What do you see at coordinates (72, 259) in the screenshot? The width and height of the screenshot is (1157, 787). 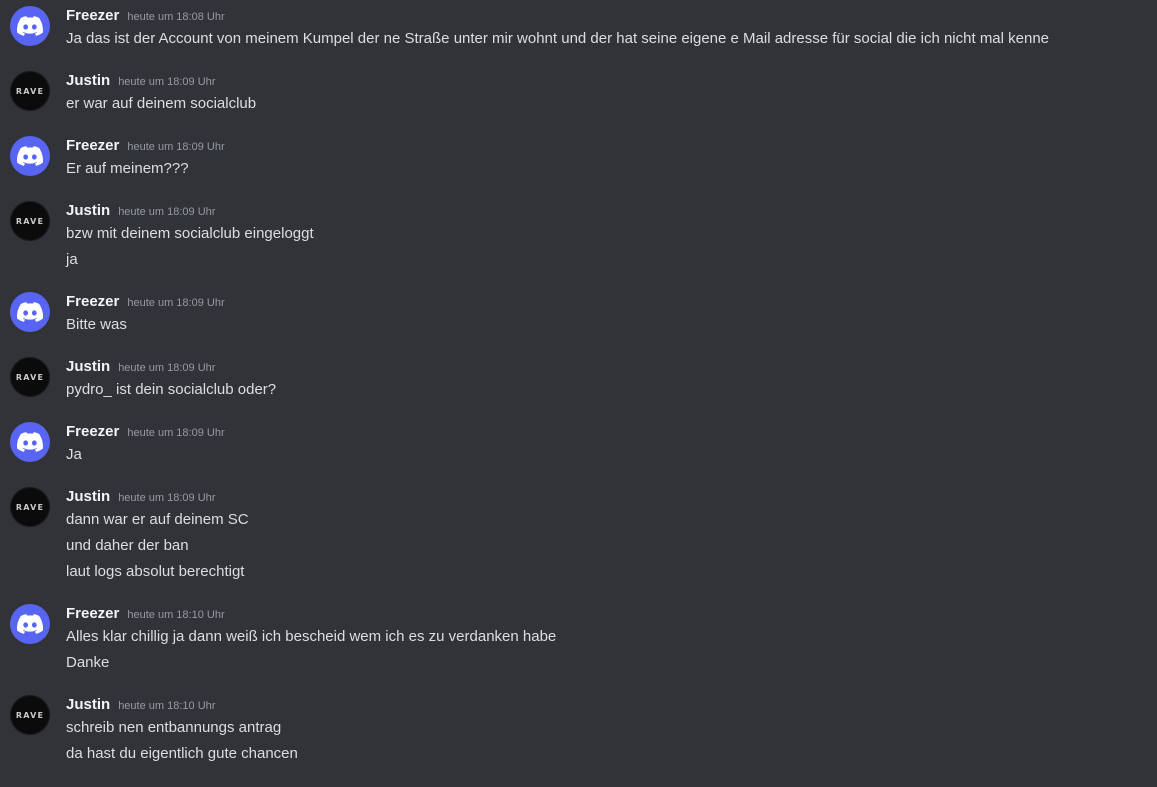 I see `message-text: ja` at bounding box center [72, 259].